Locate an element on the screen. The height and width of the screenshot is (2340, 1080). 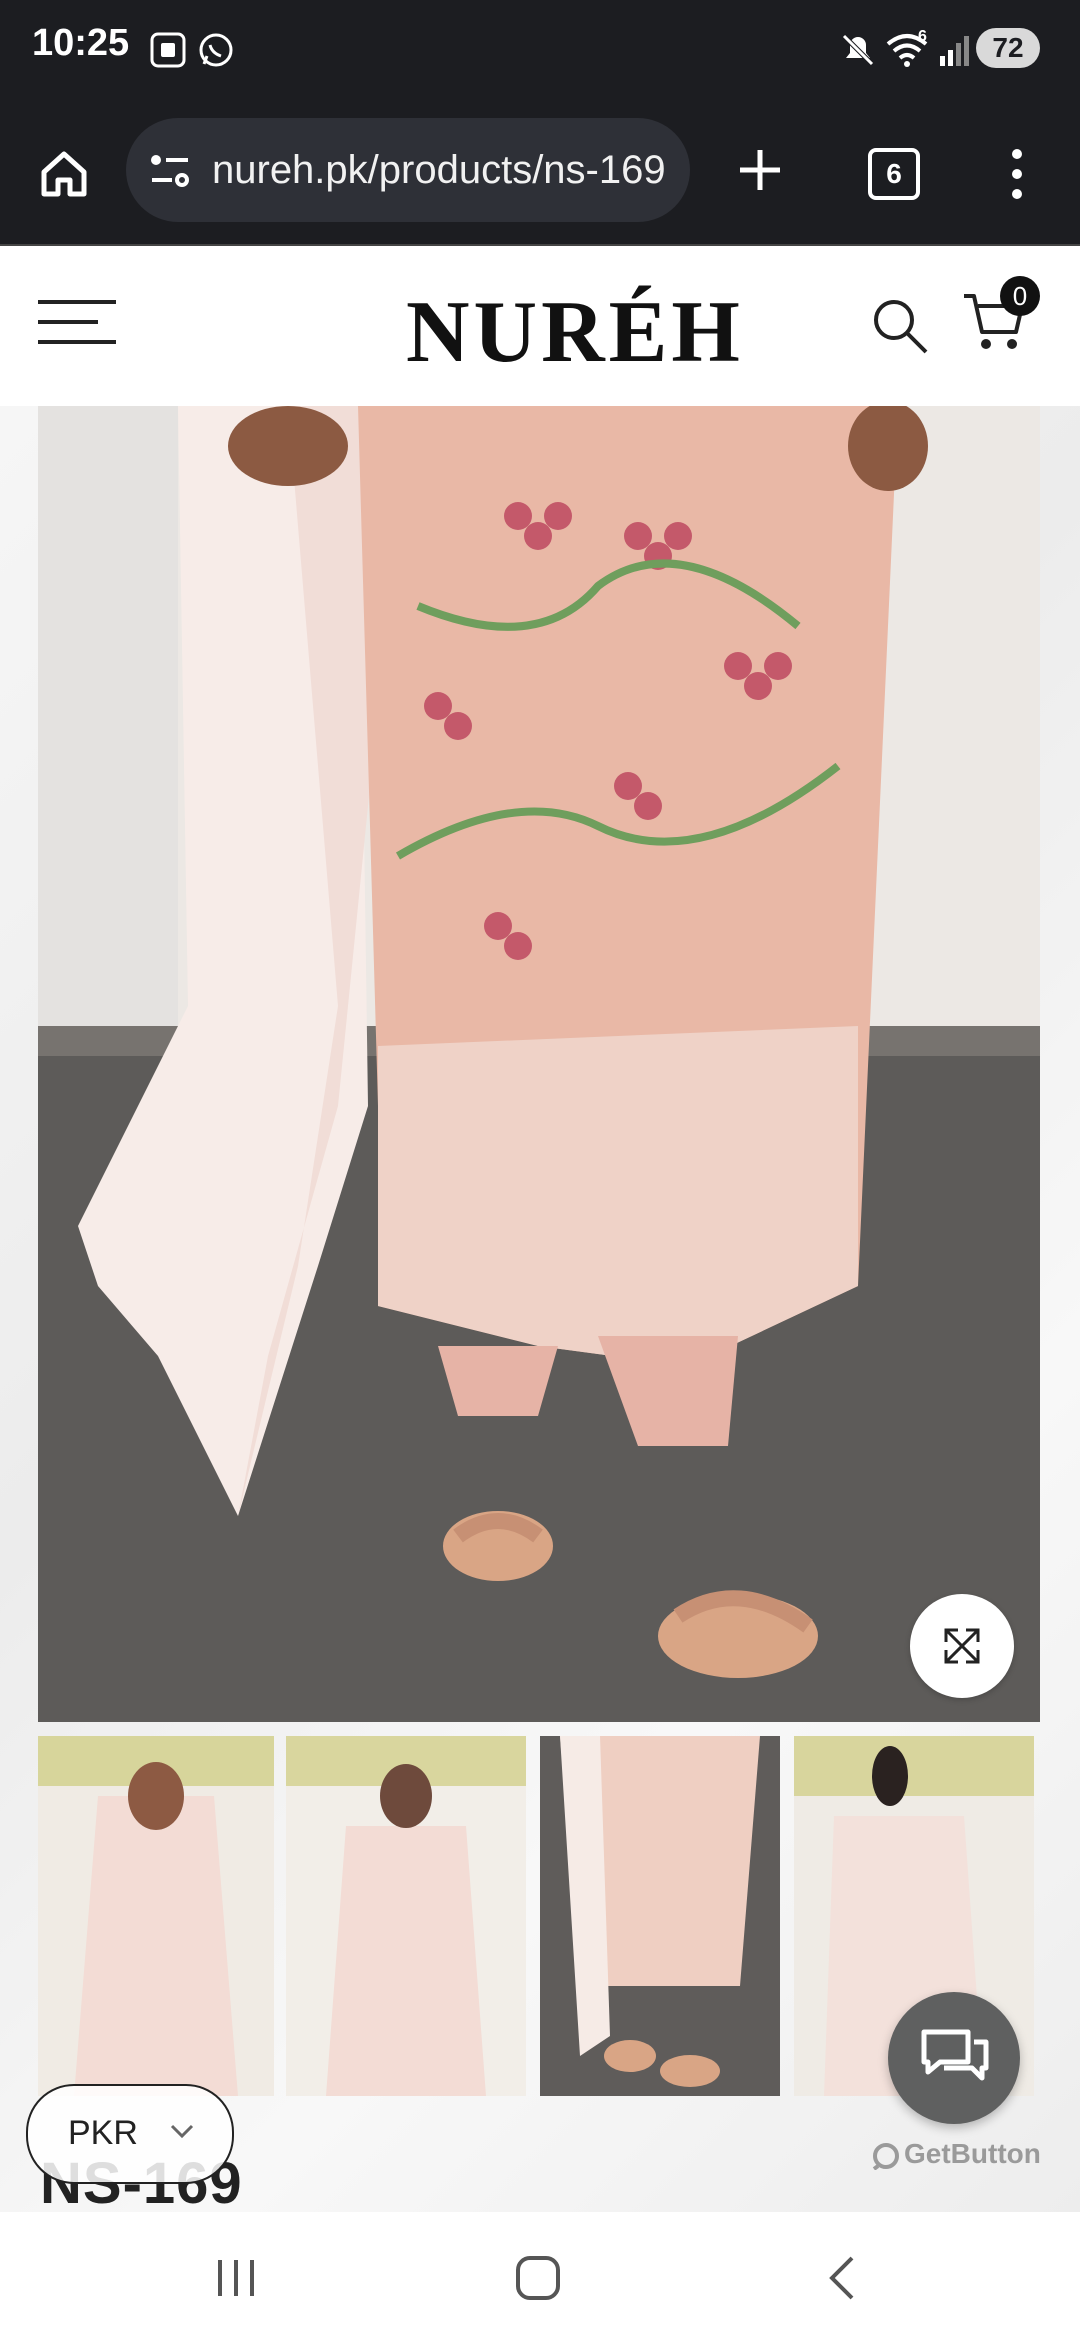
chevron-down-icon is located at coordinates (182, 2131).